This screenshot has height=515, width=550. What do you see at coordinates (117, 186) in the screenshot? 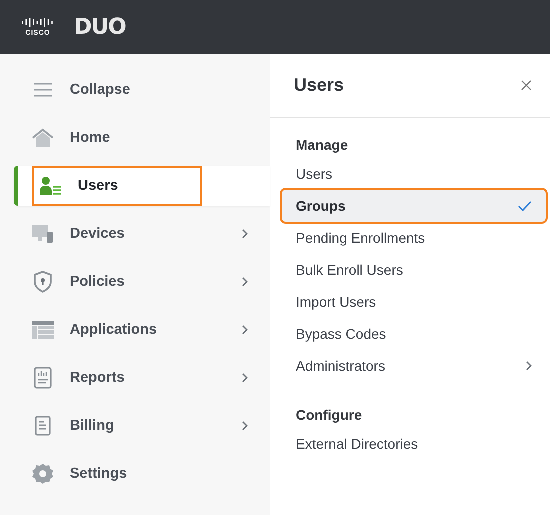
I see `highlight-frame: Users` at bounding box center [117, 186].